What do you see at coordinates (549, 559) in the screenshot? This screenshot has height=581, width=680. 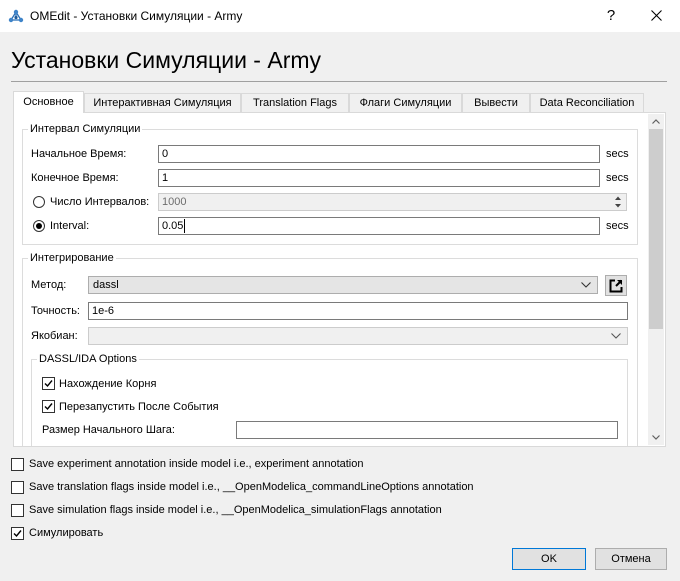 I see `ok-button: OK` at bounding box center [549, 559].